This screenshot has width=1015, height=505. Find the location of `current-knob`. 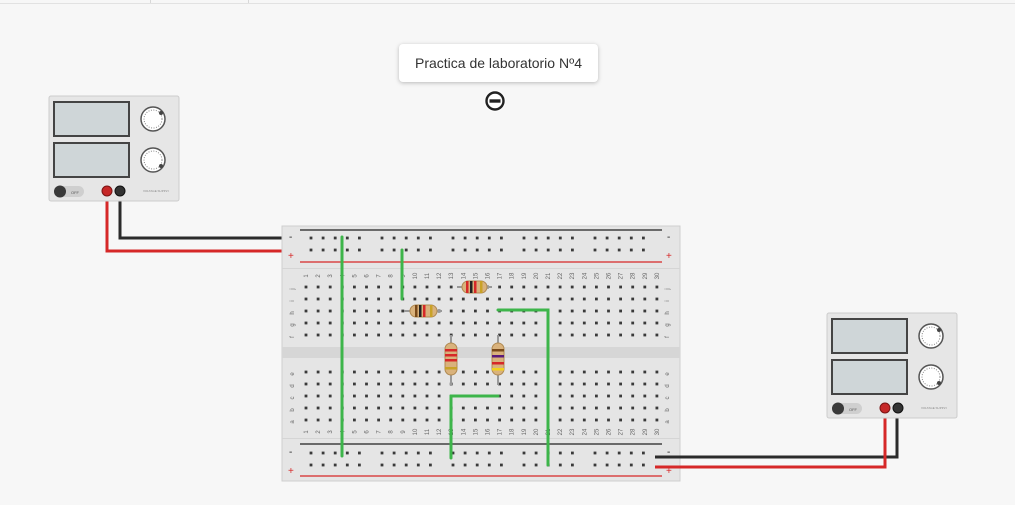

current-knob is located at coordinates (931, 377).